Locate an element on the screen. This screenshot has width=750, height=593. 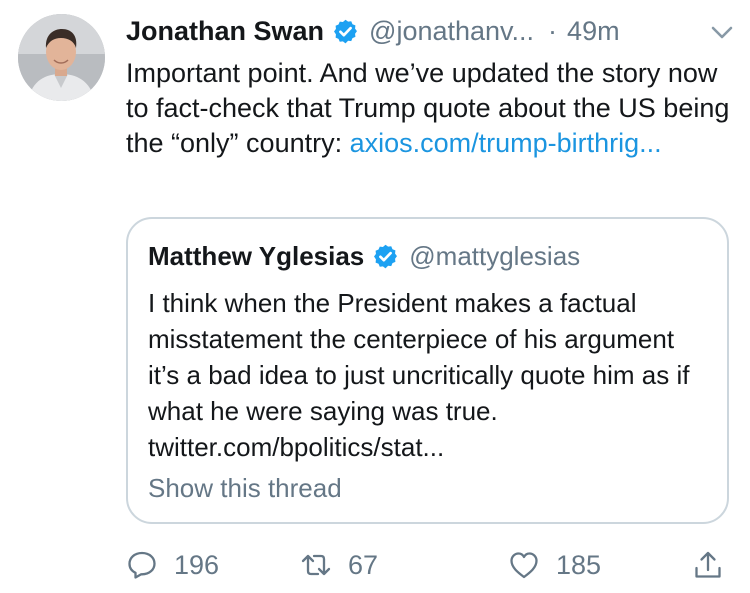
share-button is located at coordinates (708, 565).